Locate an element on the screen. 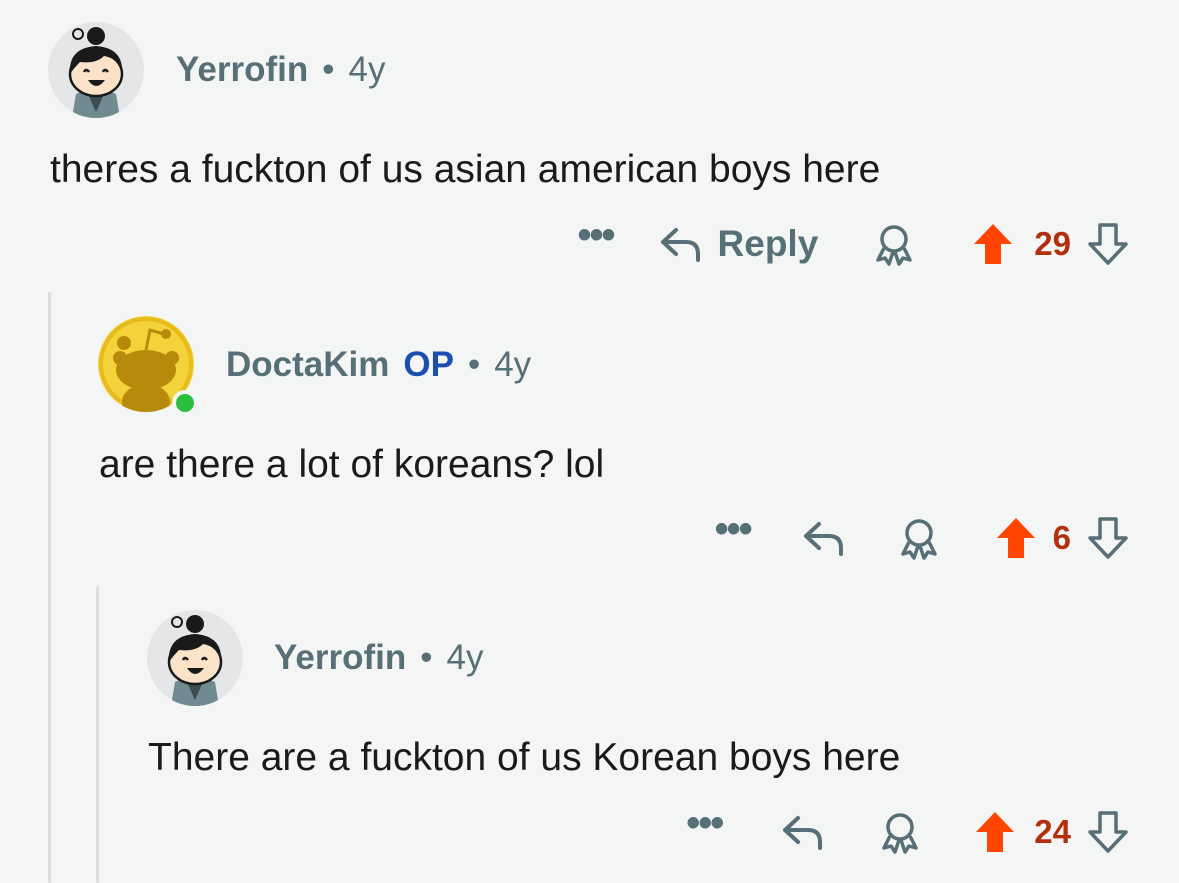  comment-actions: ••• 24 is located at coordinates (907, 832).